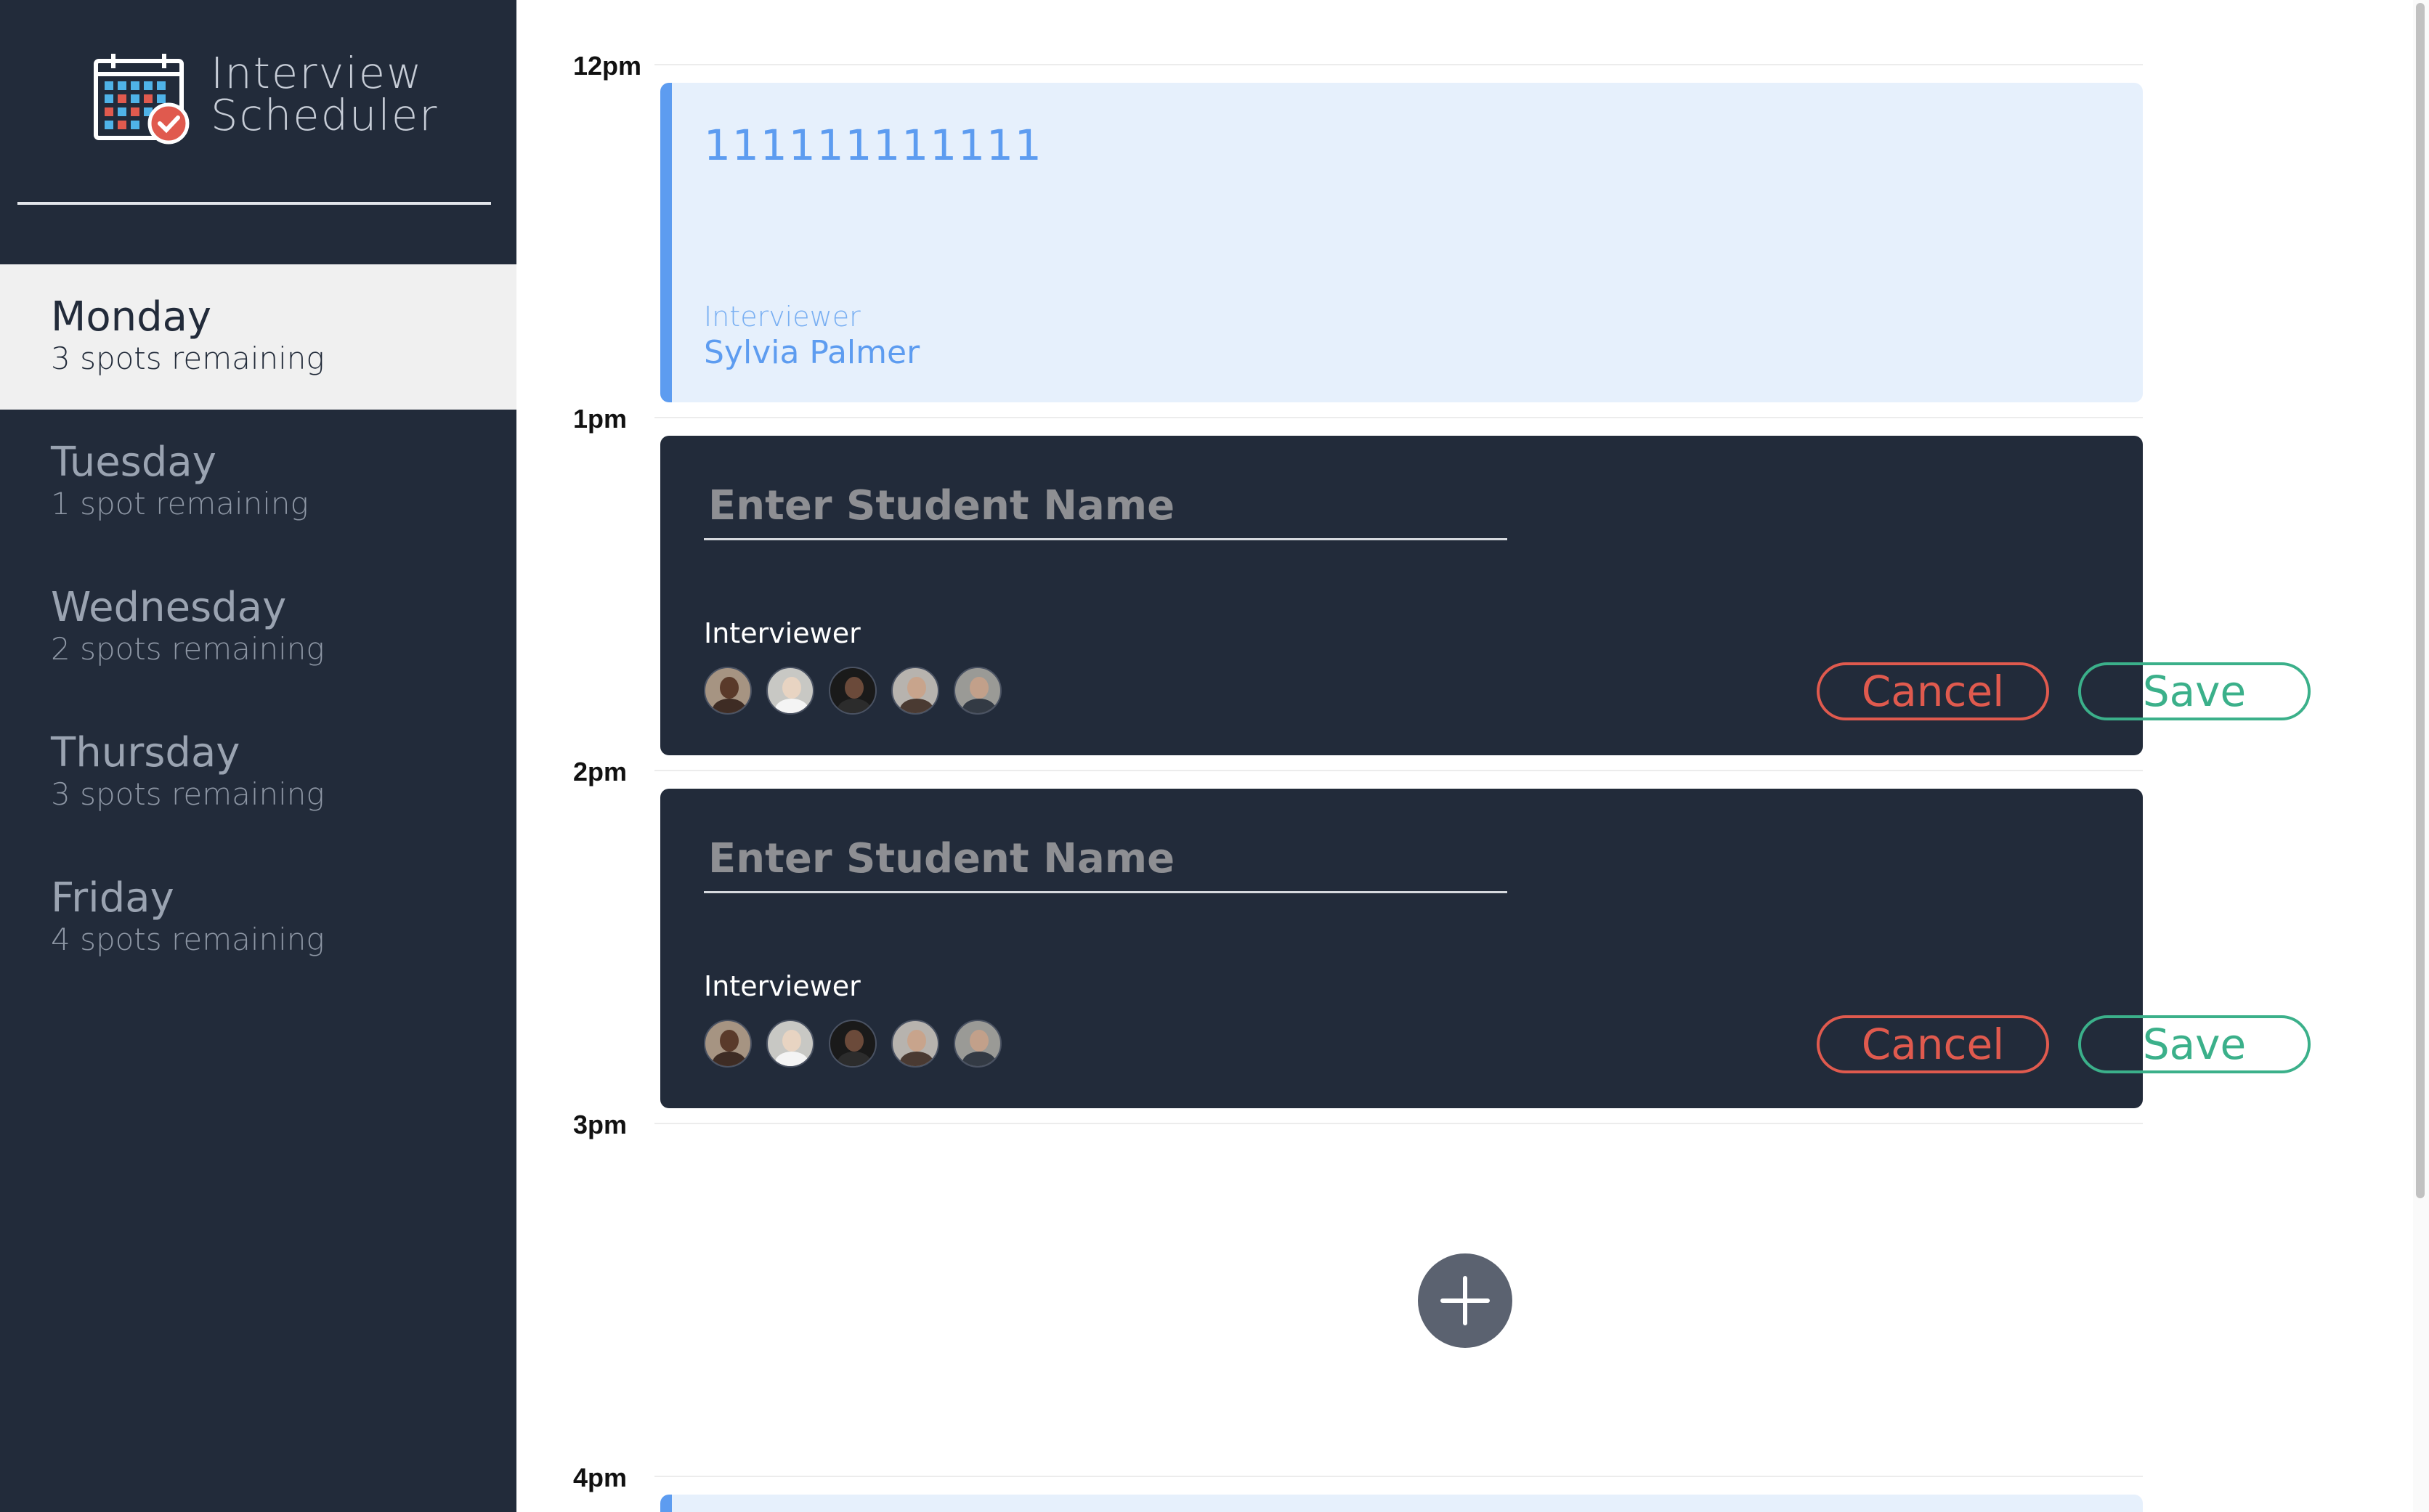 The height and width of the screenshot is (1512, 2429). Describe the element at coordinates (180, 503) in the screenshot. I see `day-spots: 1 spot remaining` at that location.